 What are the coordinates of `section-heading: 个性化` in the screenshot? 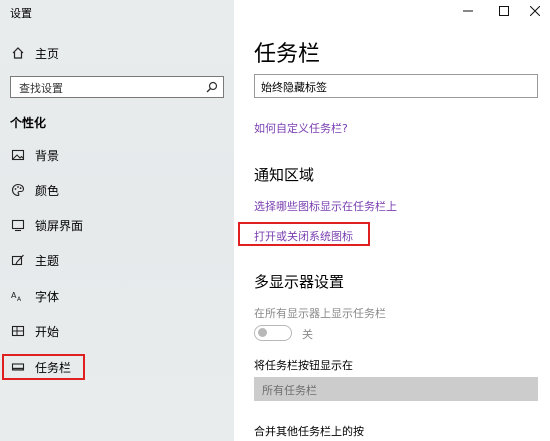 It's located at (28, 123).